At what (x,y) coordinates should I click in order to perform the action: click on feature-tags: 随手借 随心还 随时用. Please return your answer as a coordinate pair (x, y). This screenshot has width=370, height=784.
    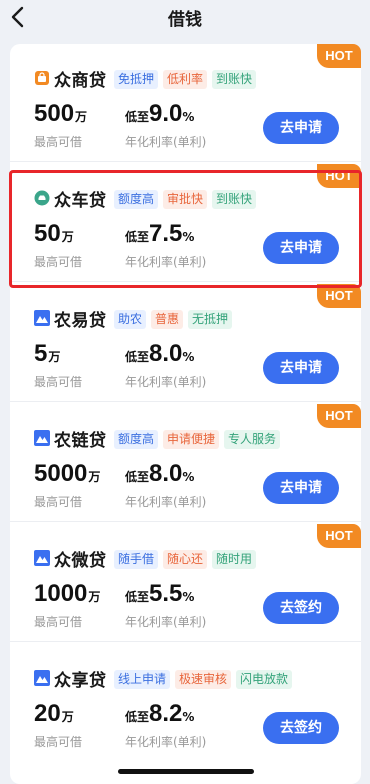
    Looking at the image, I should click on (185, 559).